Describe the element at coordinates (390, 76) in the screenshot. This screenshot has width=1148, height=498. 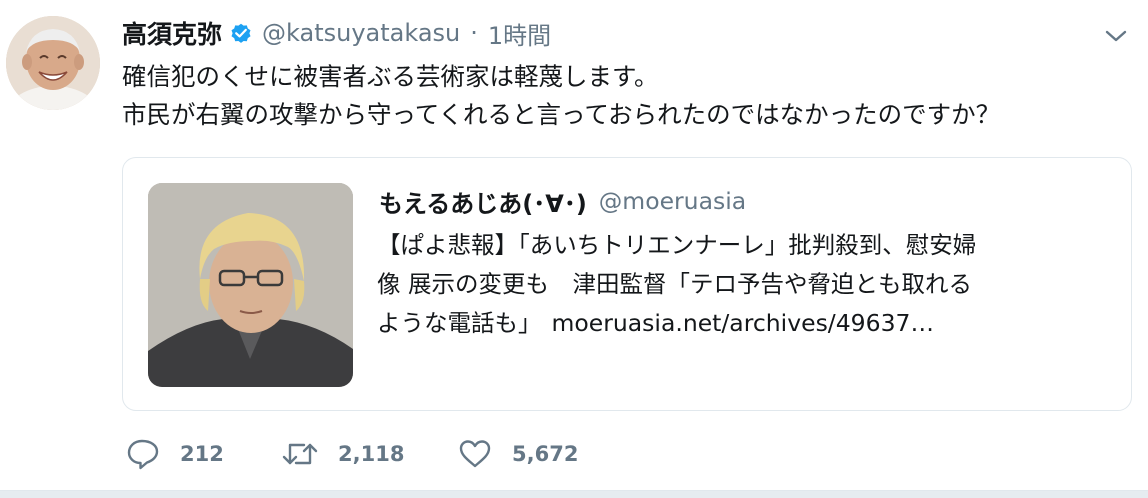
I see `tweet-text-line: 確信犯のくせに被害者ぶる芸術家は軽蔑します。` at that location.